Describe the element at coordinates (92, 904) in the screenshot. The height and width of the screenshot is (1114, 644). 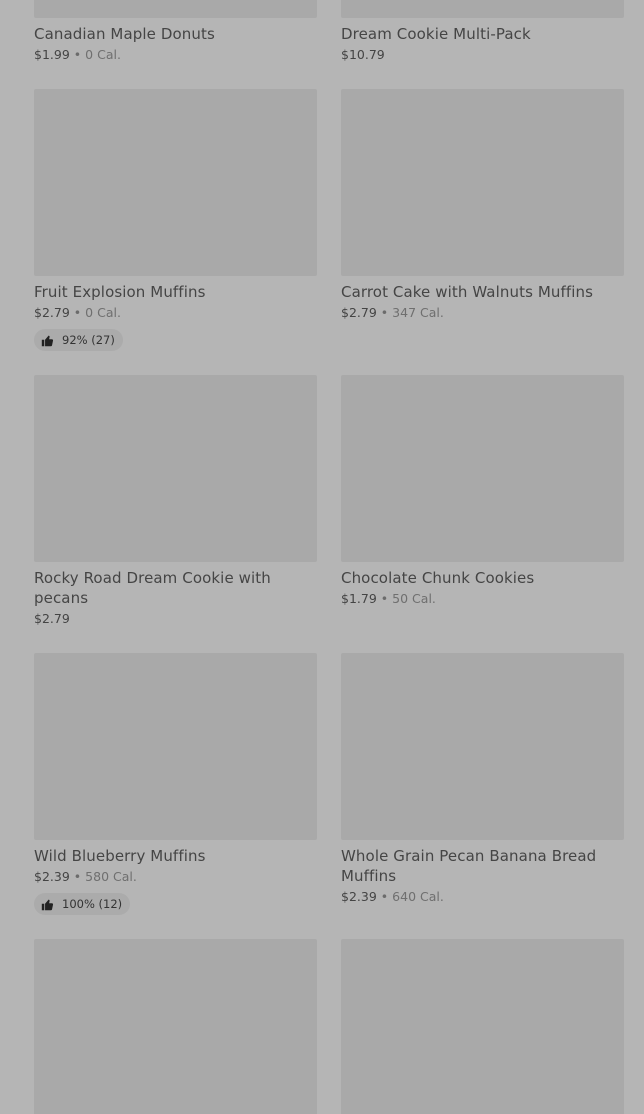
I see `rating-text: 100% (12)` at that location.